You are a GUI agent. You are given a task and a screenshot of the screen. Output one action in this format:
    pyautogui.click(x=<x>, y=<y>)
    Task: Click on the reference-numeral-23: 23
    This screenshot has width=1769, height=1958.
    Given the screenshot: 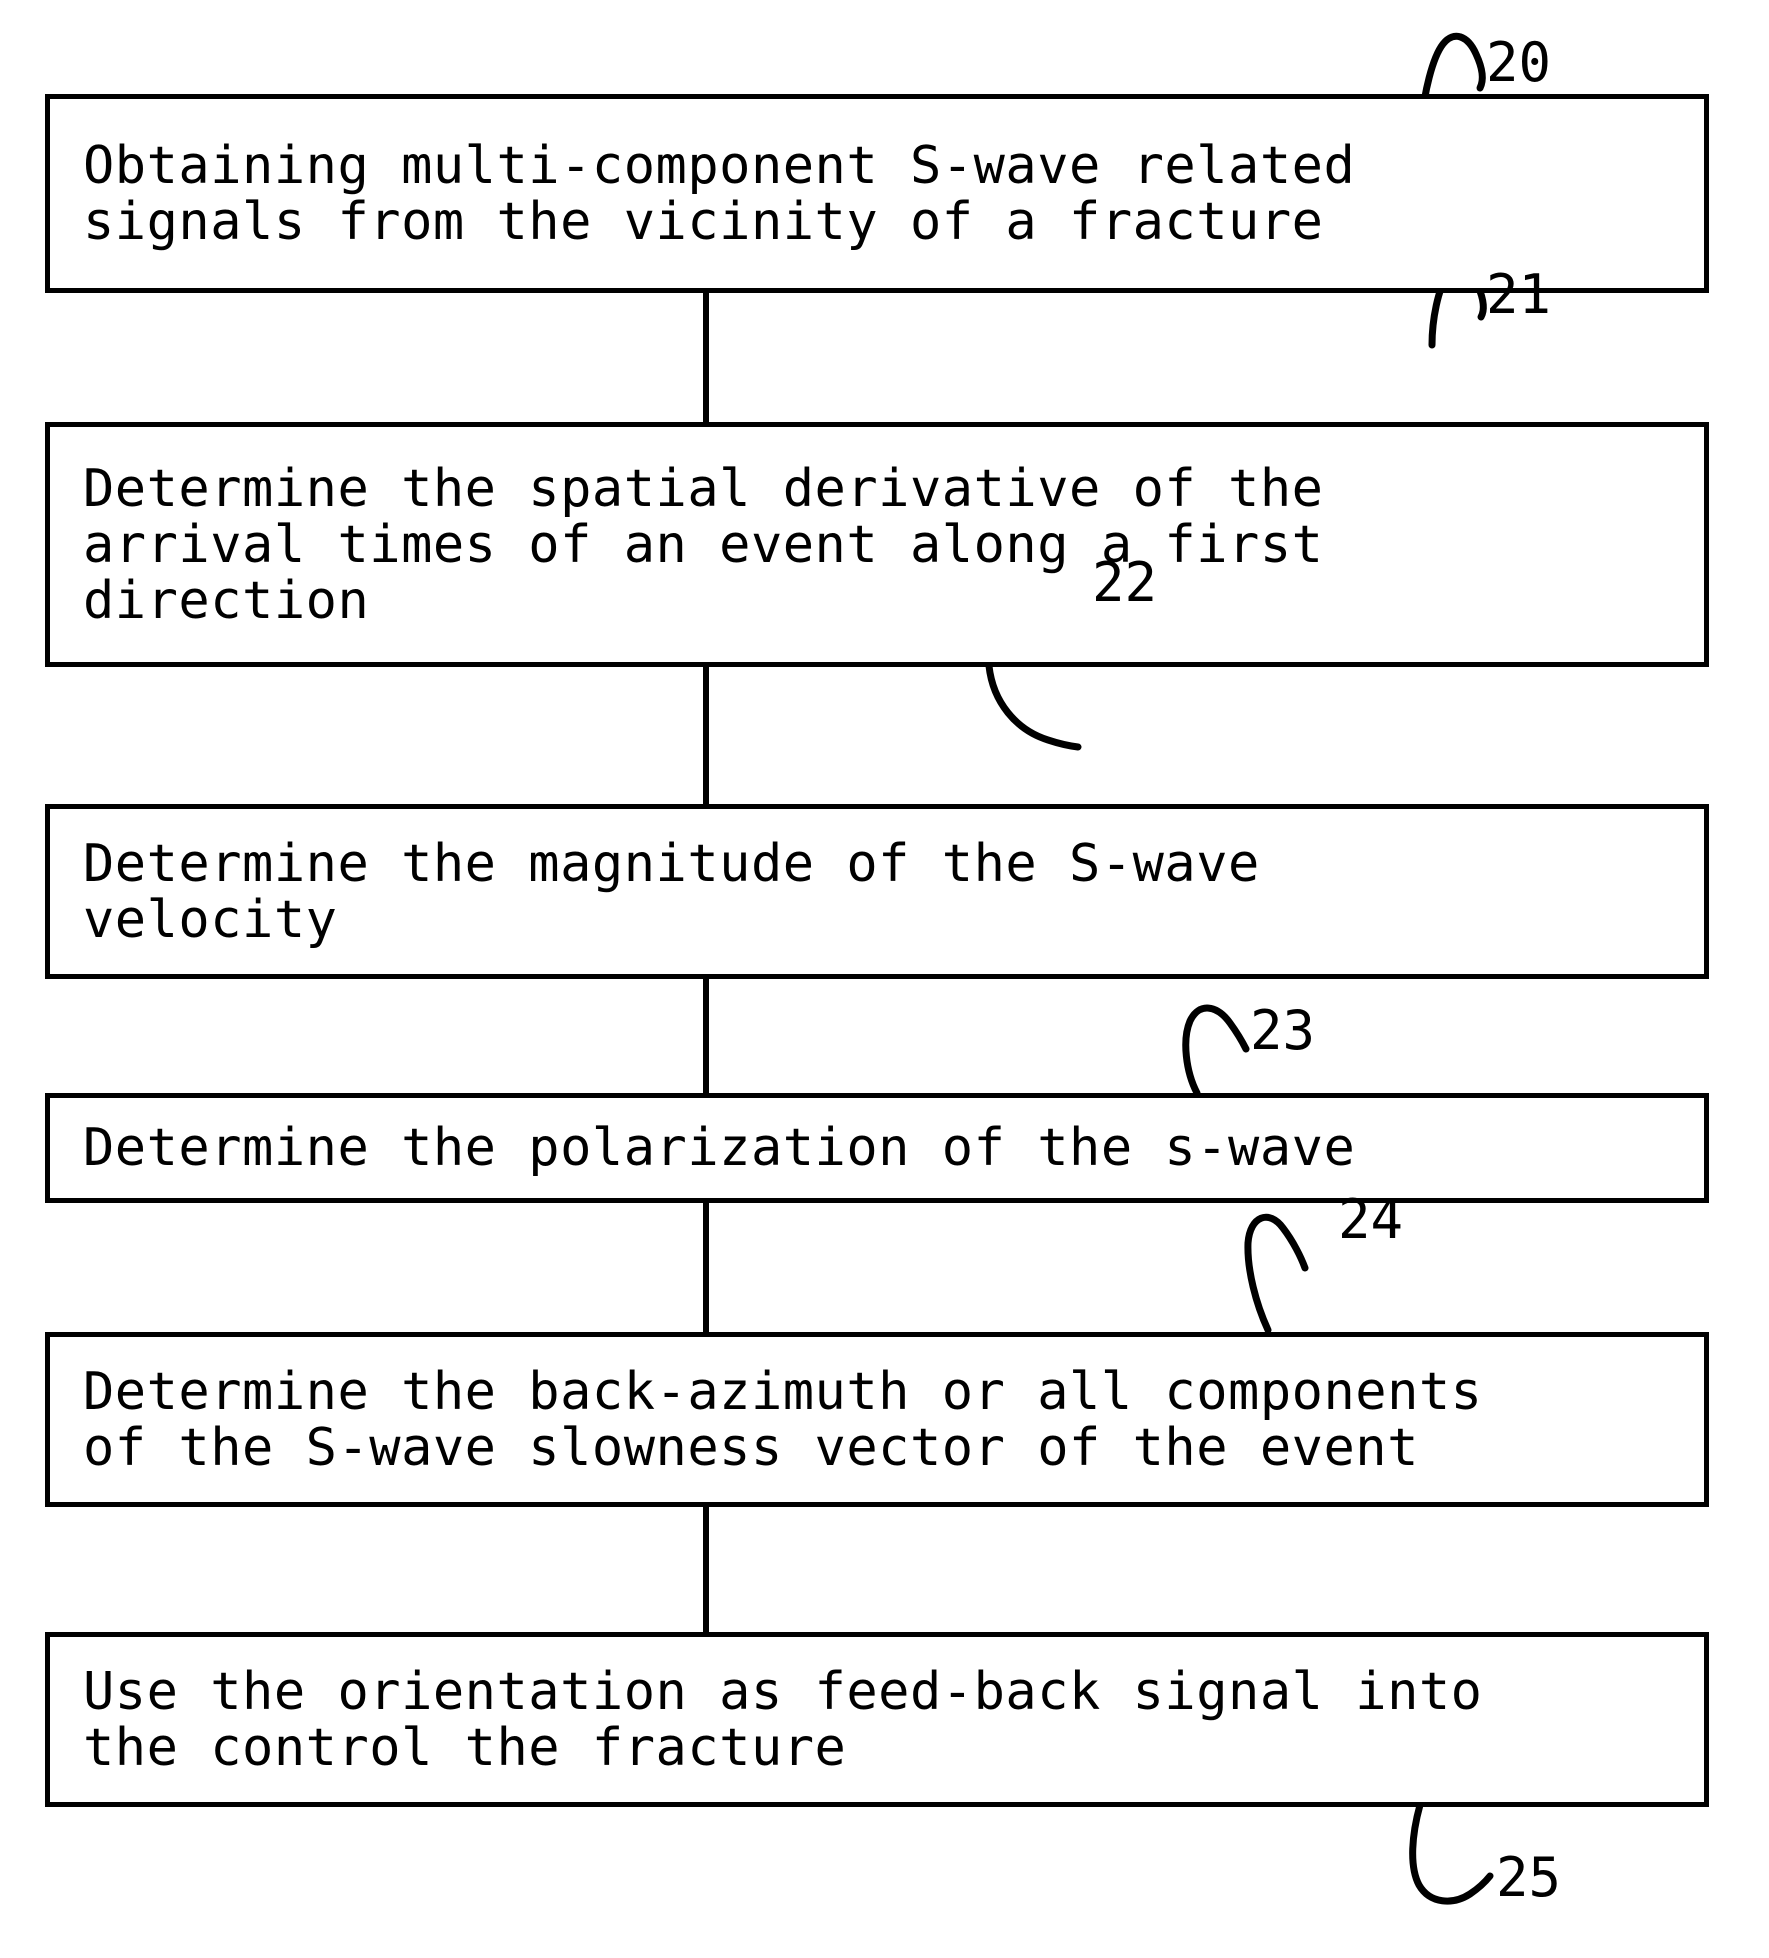 What is the action you would take?
    pyautogui.click(x=1283, y=1030)
    